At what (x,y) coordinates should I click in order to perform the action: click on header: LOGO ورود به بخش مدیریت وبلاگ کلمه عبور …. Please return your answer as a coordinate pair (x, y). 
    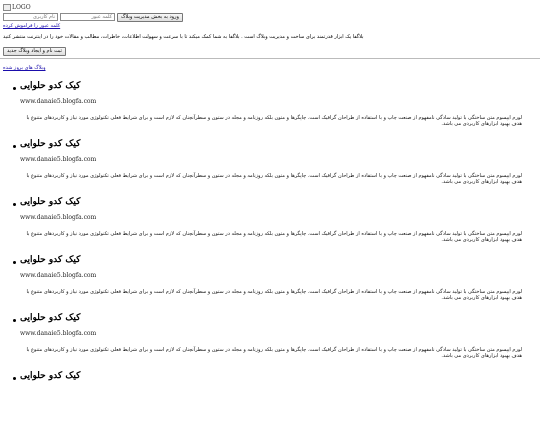
    Looking at the image, I should click on (270, 16).